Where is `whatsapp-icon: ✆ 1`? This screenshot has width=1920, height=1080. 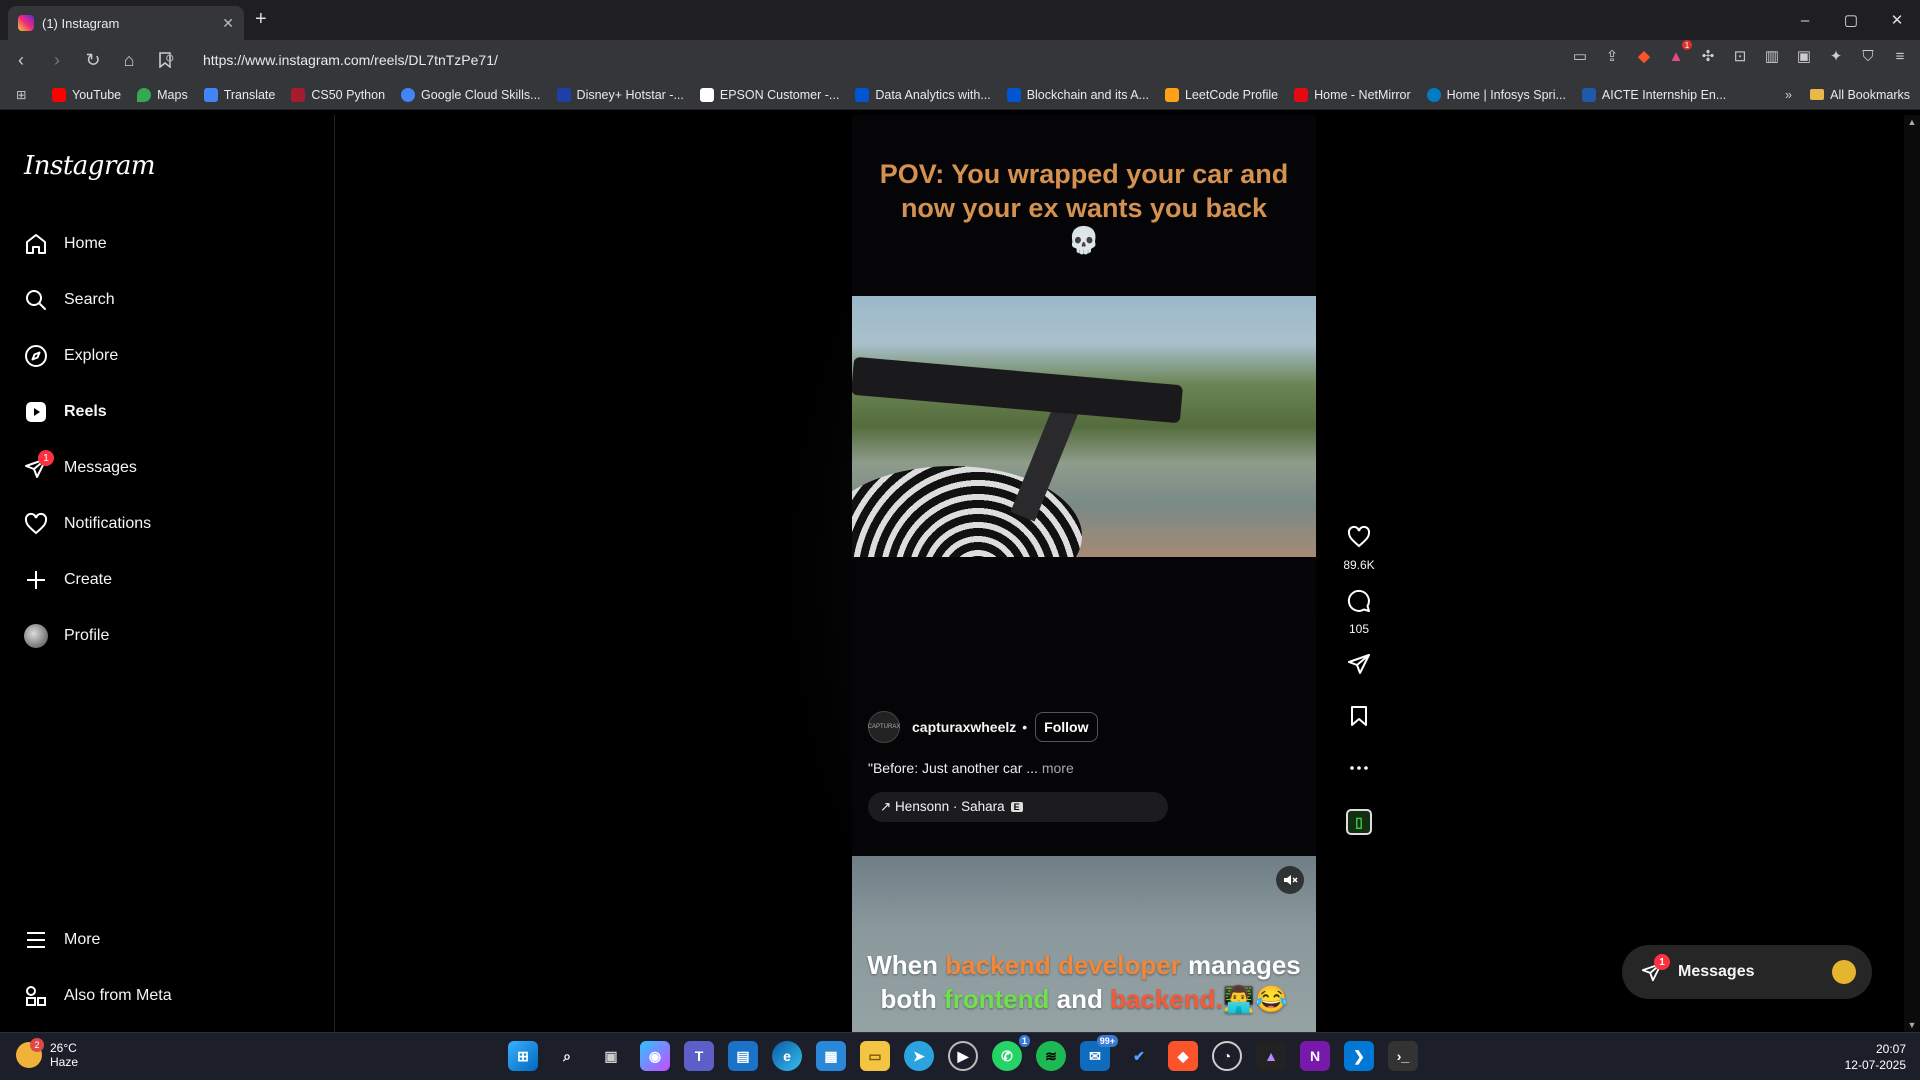 whatsapp-icon: ✆ 1 is located at coordinates (1011, 1053).